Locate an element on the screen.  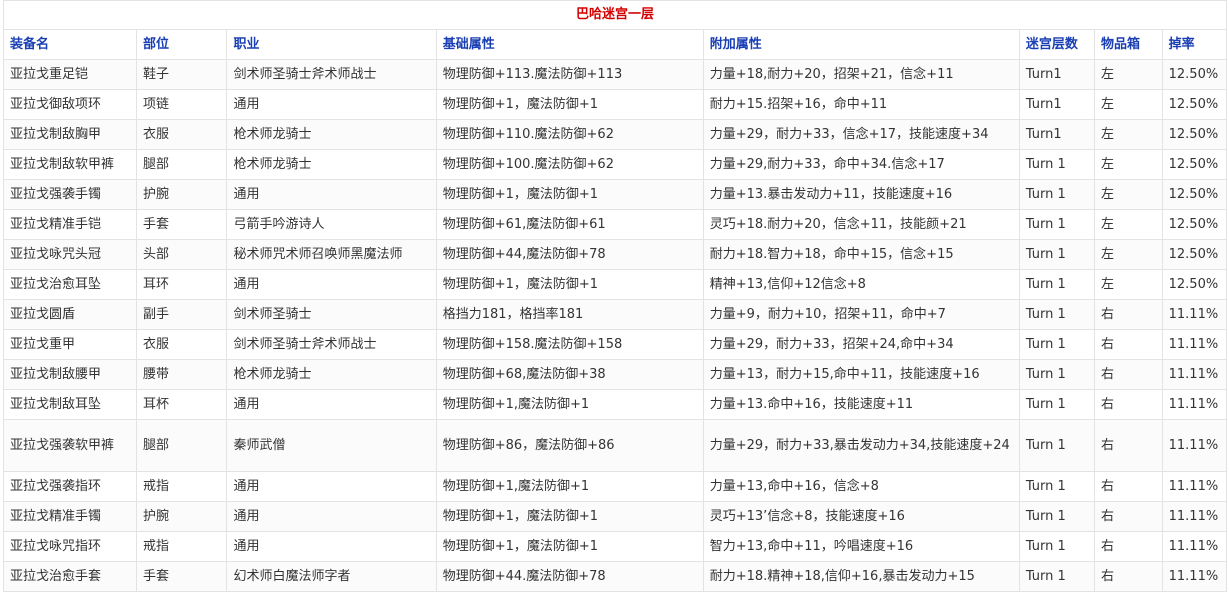
cell-extra-stats: 力量+18,耐力+20，招架+21，信念+11 is located at coordinates (861, 74).